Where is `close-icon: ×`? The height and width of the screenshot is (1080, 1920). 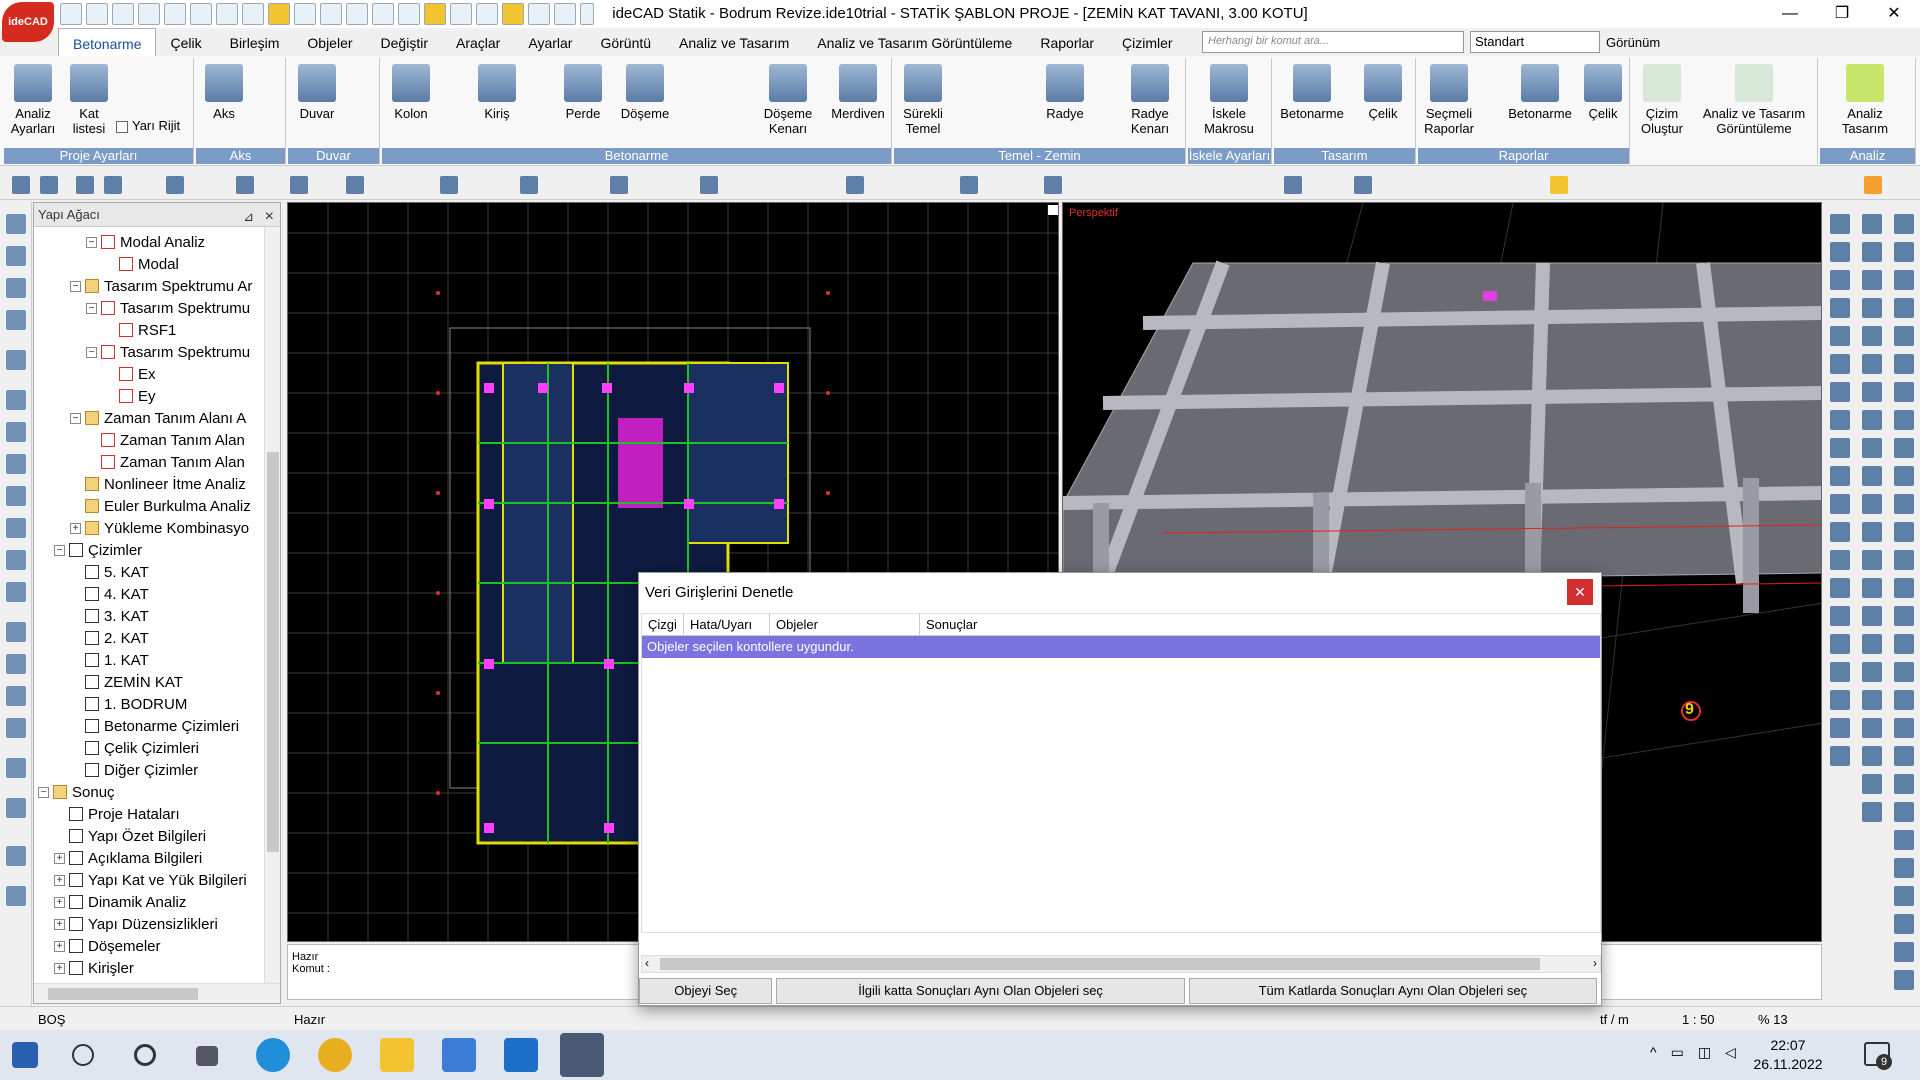
close-icon: × is located at coordinates (269, 217).